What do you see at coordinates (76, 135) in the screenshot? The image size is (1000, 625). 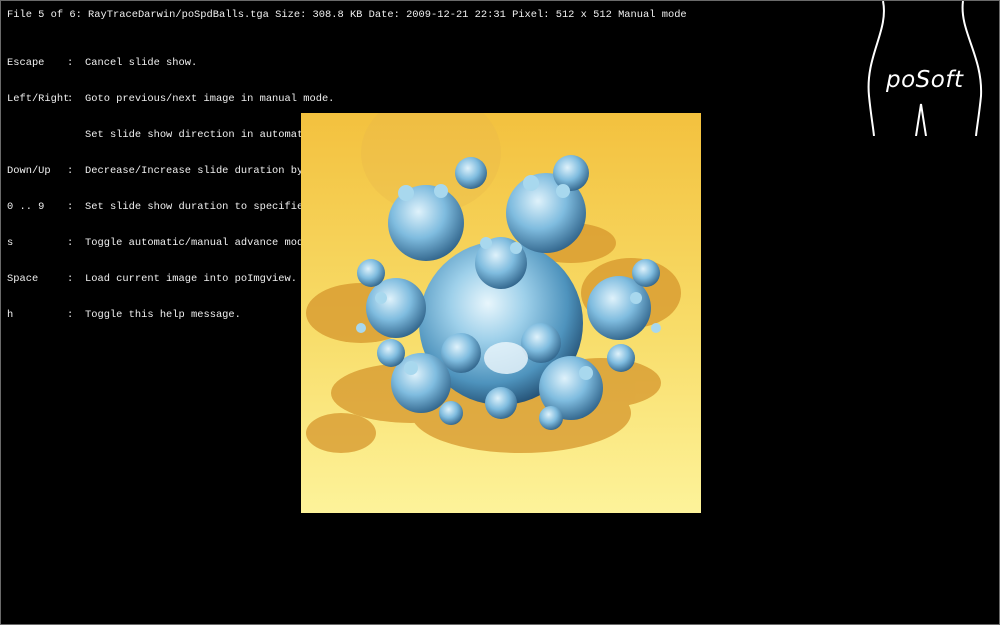 I see `help-separator` at bounding box center [76, 135].